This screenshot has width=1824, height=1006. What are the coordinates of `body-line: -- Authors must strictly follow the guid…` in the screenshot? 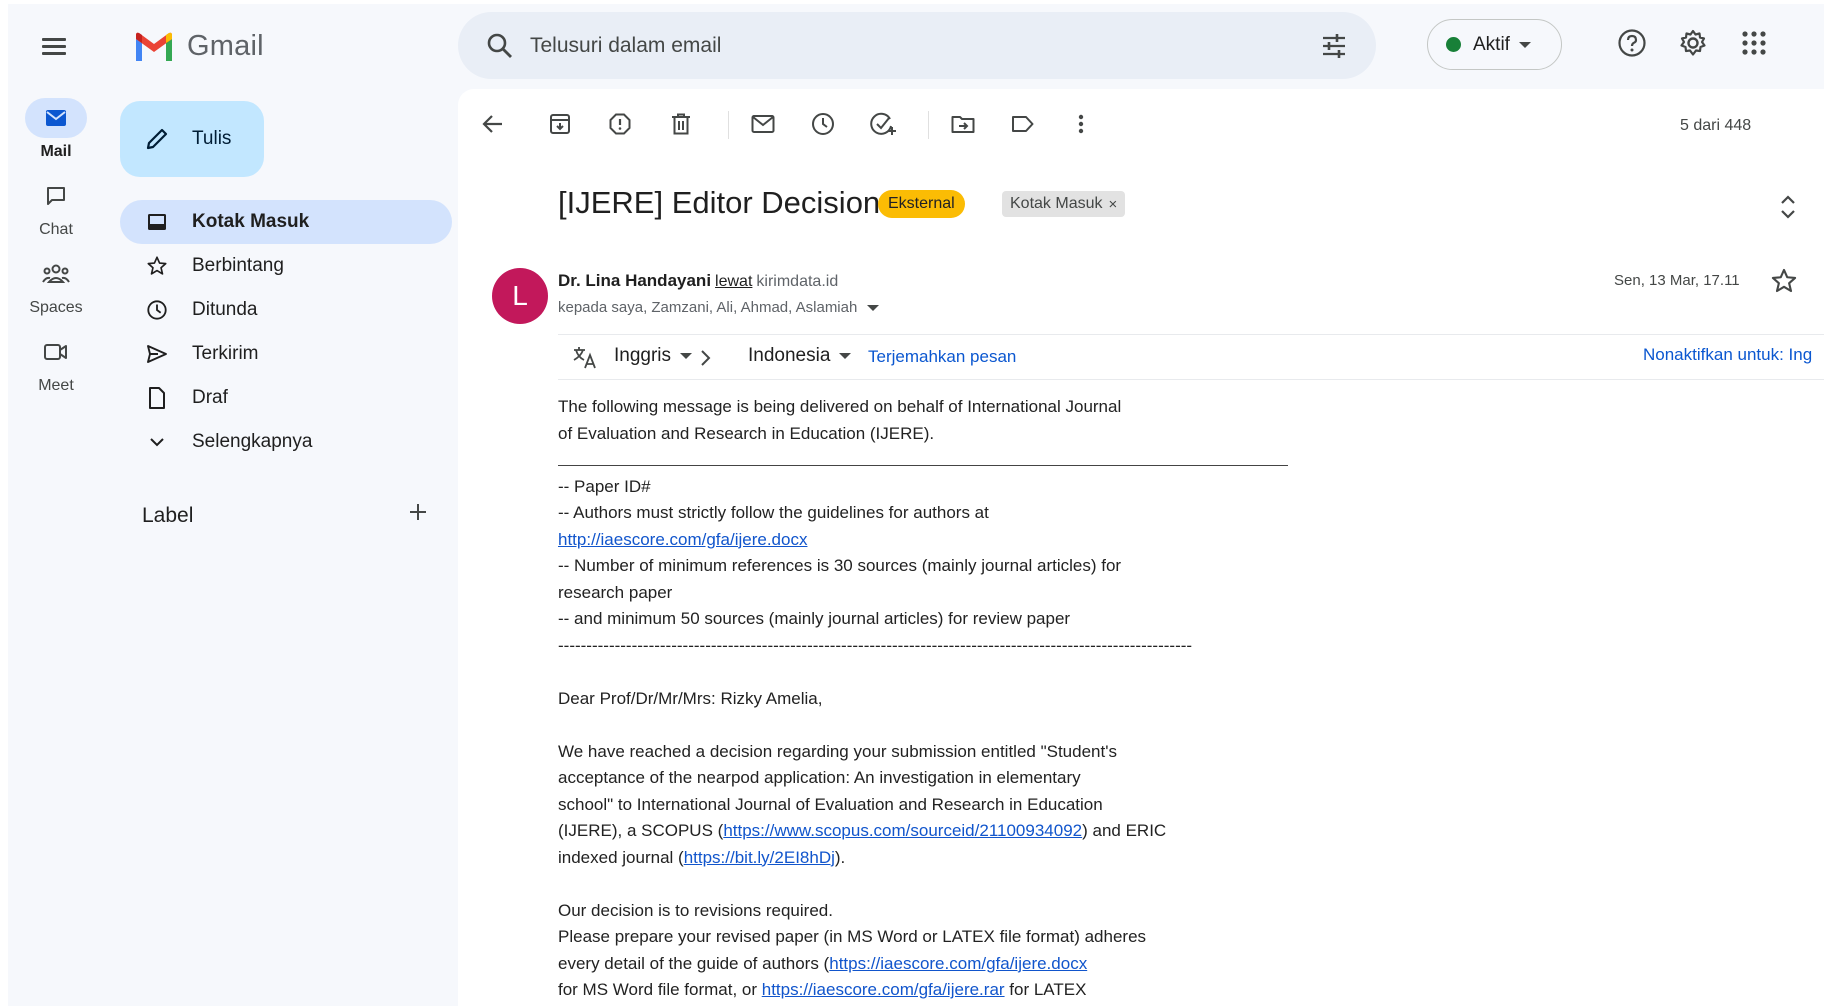 It's located at (773, 512).